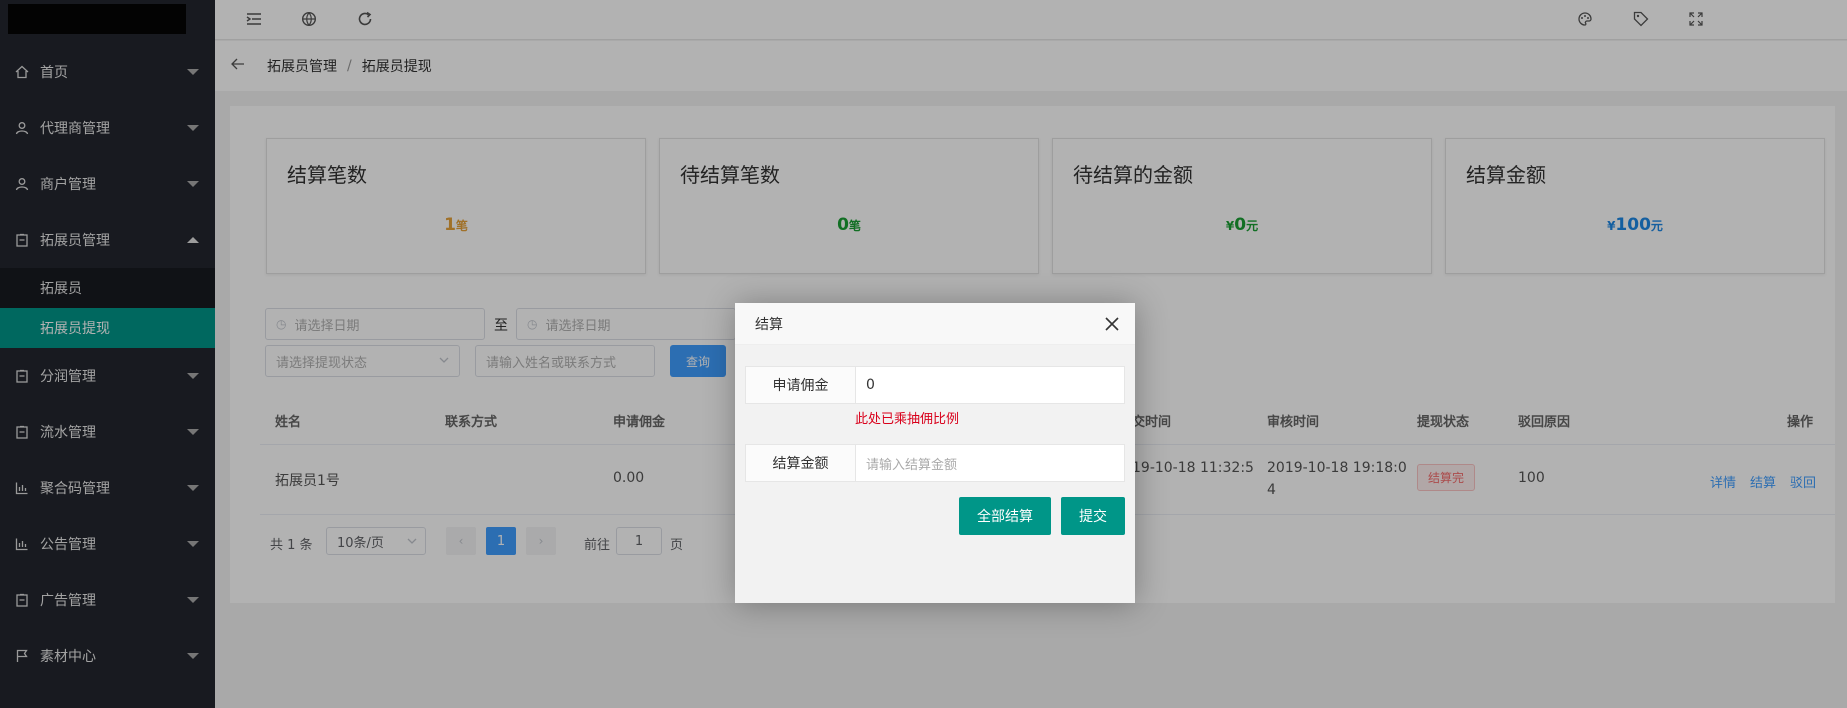  Describe the element at coordinates (1005, 516) in the screenshot. I see `settle-all-button: 全部结算` at that location.